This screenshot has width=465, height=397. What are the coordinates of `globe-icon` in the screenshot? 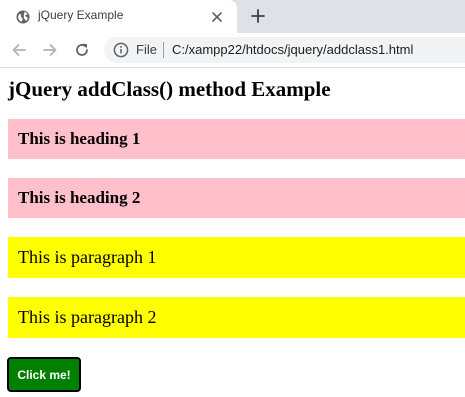 It's located at (23, 16).